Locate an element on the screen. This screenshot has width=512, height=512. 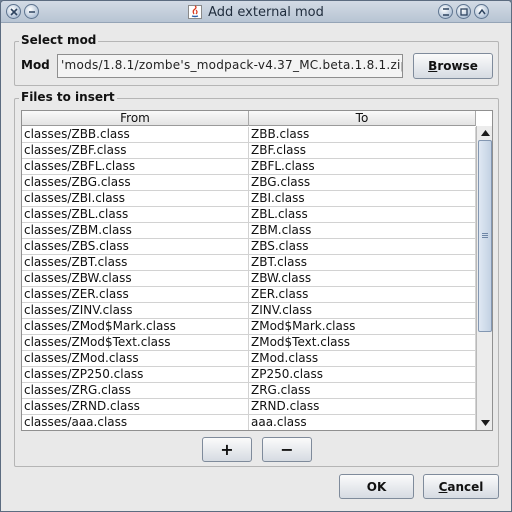
table-row: classes/ZBL.class ZBL.class is located at coordinates (249, 215).